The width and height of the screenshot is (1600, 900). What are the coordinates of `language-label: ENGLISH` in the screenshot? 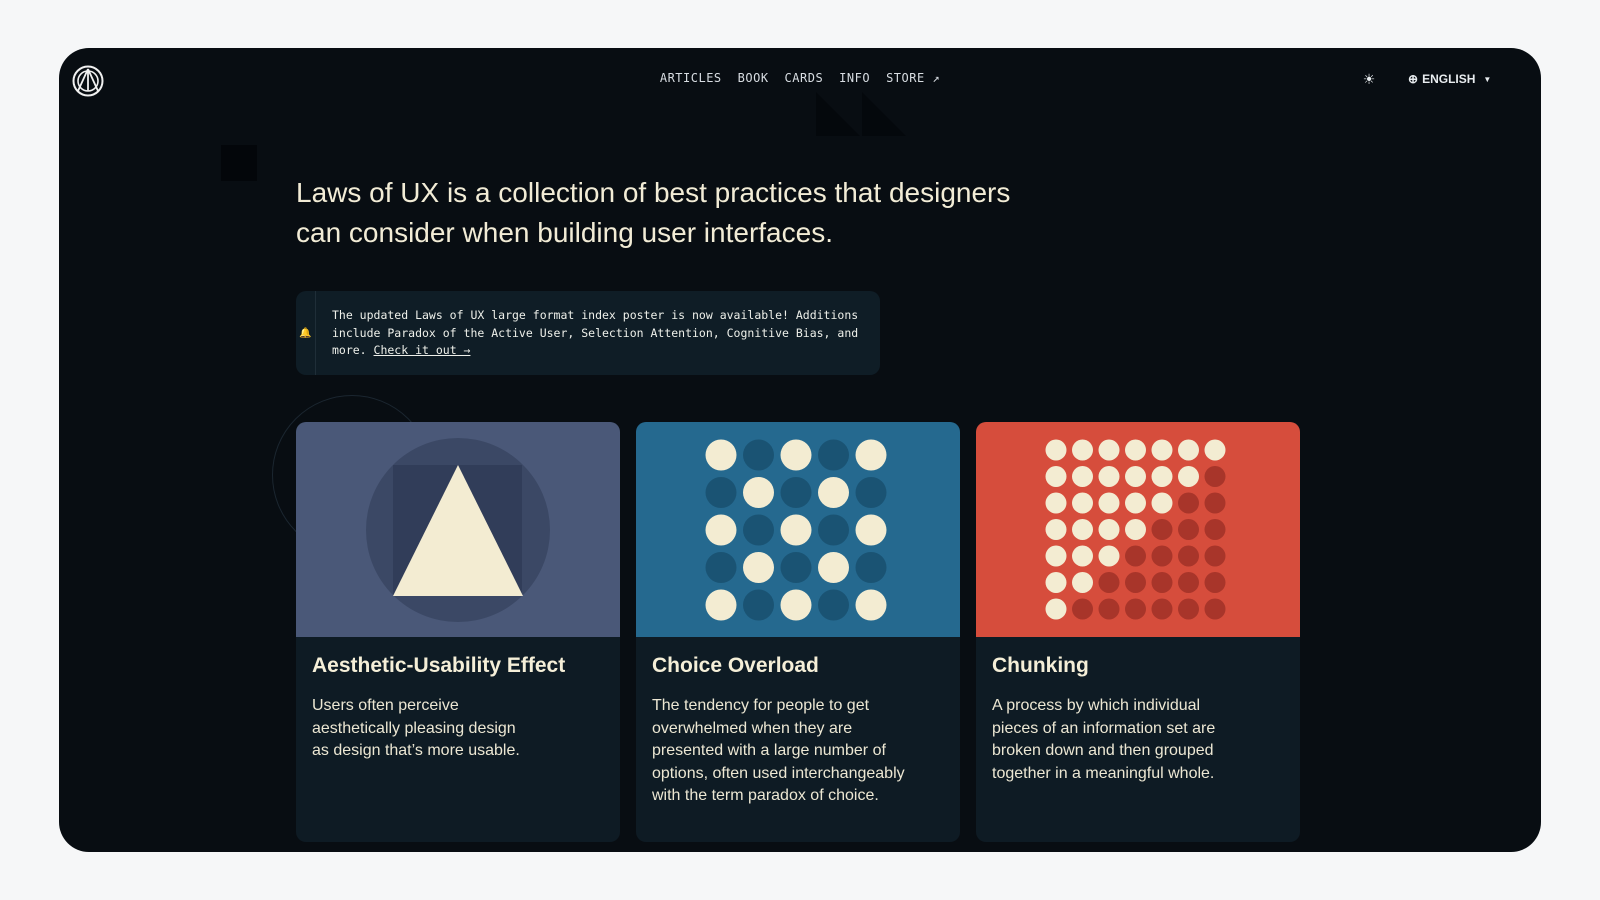 It's located at (1449, 79).